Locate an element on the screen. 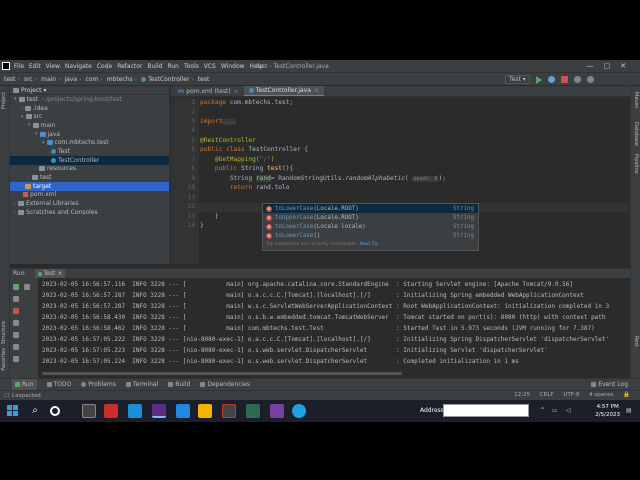  tree-item-pom-xml: pom.xml is located at coordinates (89, 195).